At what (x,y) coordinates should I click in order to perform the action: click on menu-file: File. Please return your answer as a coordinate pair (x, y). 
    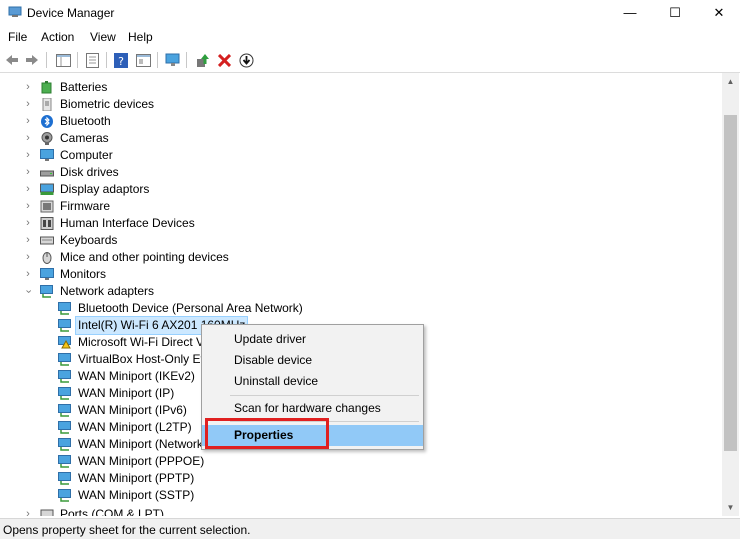
    Looking at the image, I should click on (17, 37).